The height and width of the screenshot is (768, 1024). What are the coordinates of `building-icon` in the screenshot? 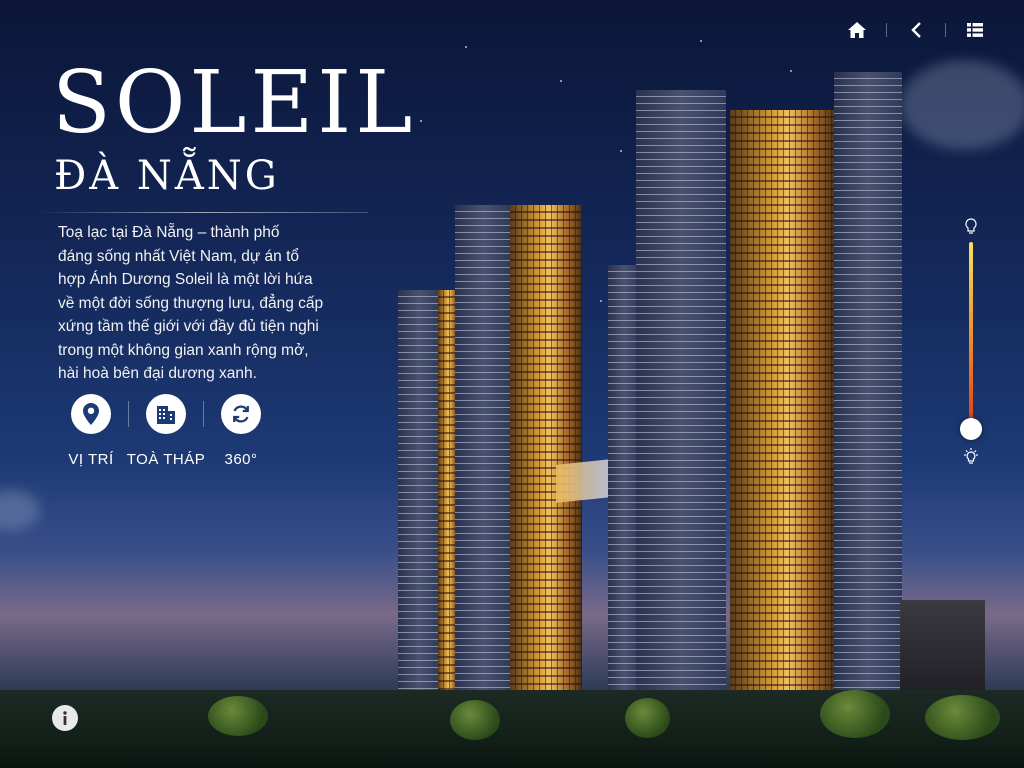 It's located at (166, 415).